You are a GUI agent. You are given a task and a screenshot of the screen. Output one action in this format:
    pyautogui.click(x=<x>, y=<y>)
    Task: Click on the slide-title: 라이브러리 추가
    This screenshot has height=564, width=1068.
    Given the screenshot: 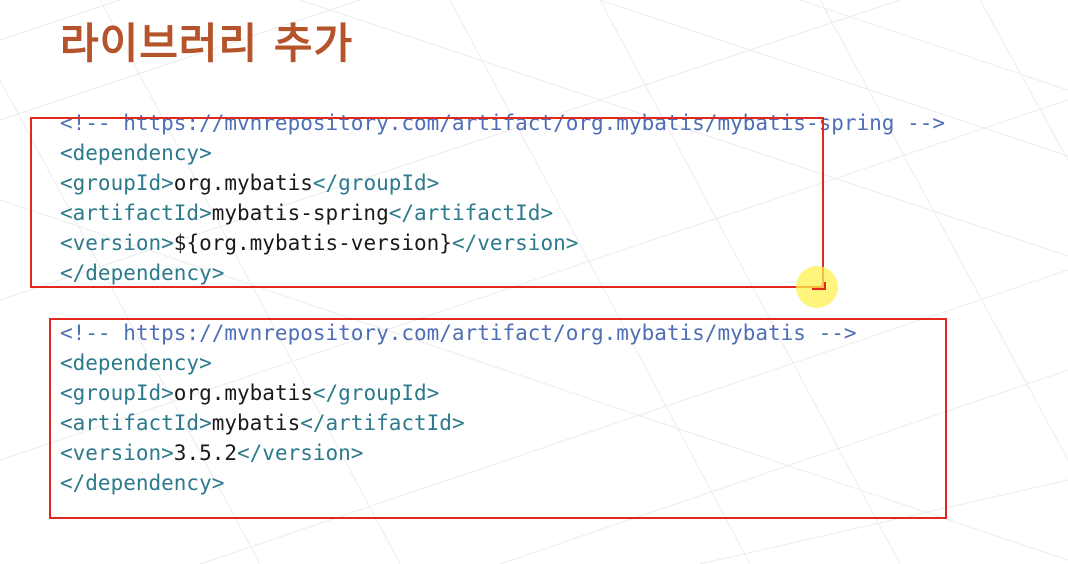 What is the action you would take?
    pyautogui.click(x=207, y=43)
    